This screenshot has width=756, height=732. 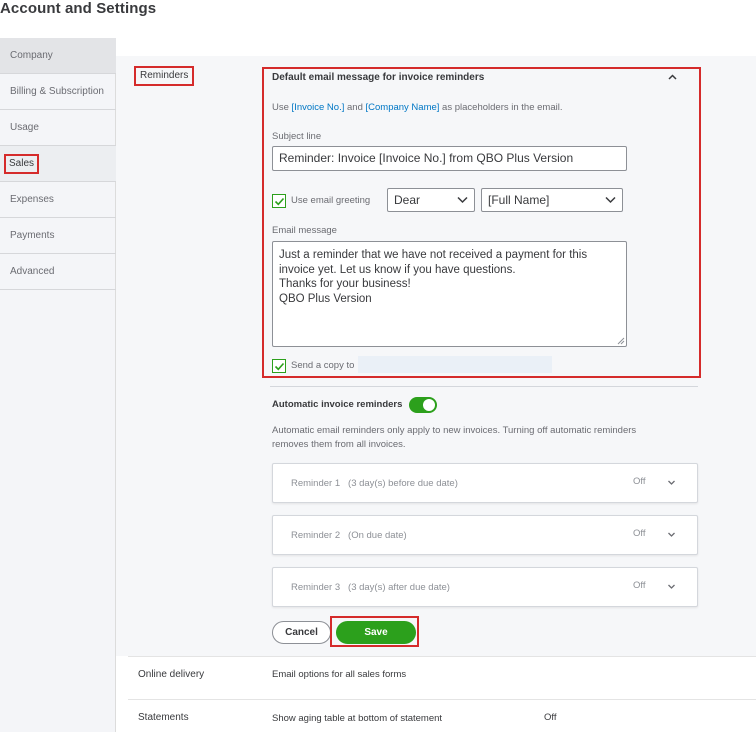 What do you see at coordinates (355, 107) in the screenshot?
I see `placeholder-note-mid: and` at bounding box center [355, 107].